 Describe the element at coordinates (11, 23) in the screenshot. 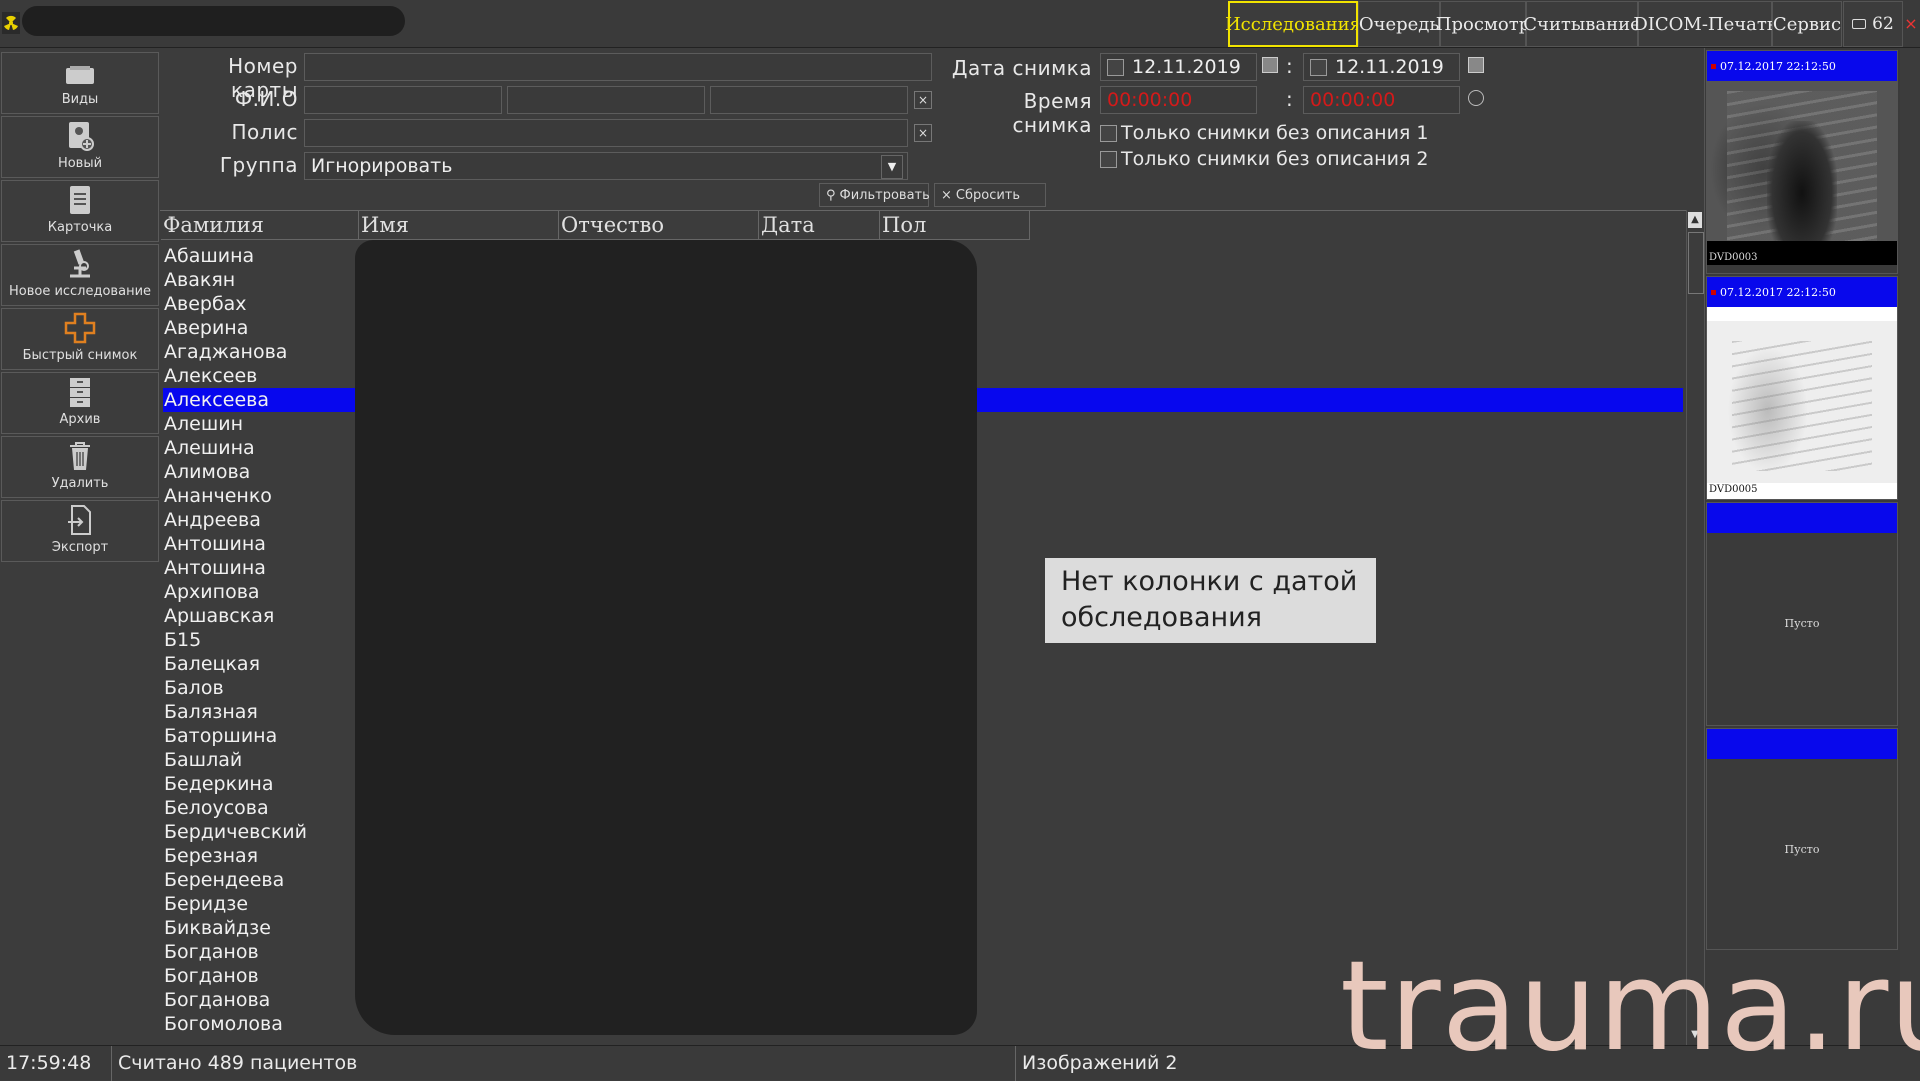

I see `radiation-logo-icon` at that location.